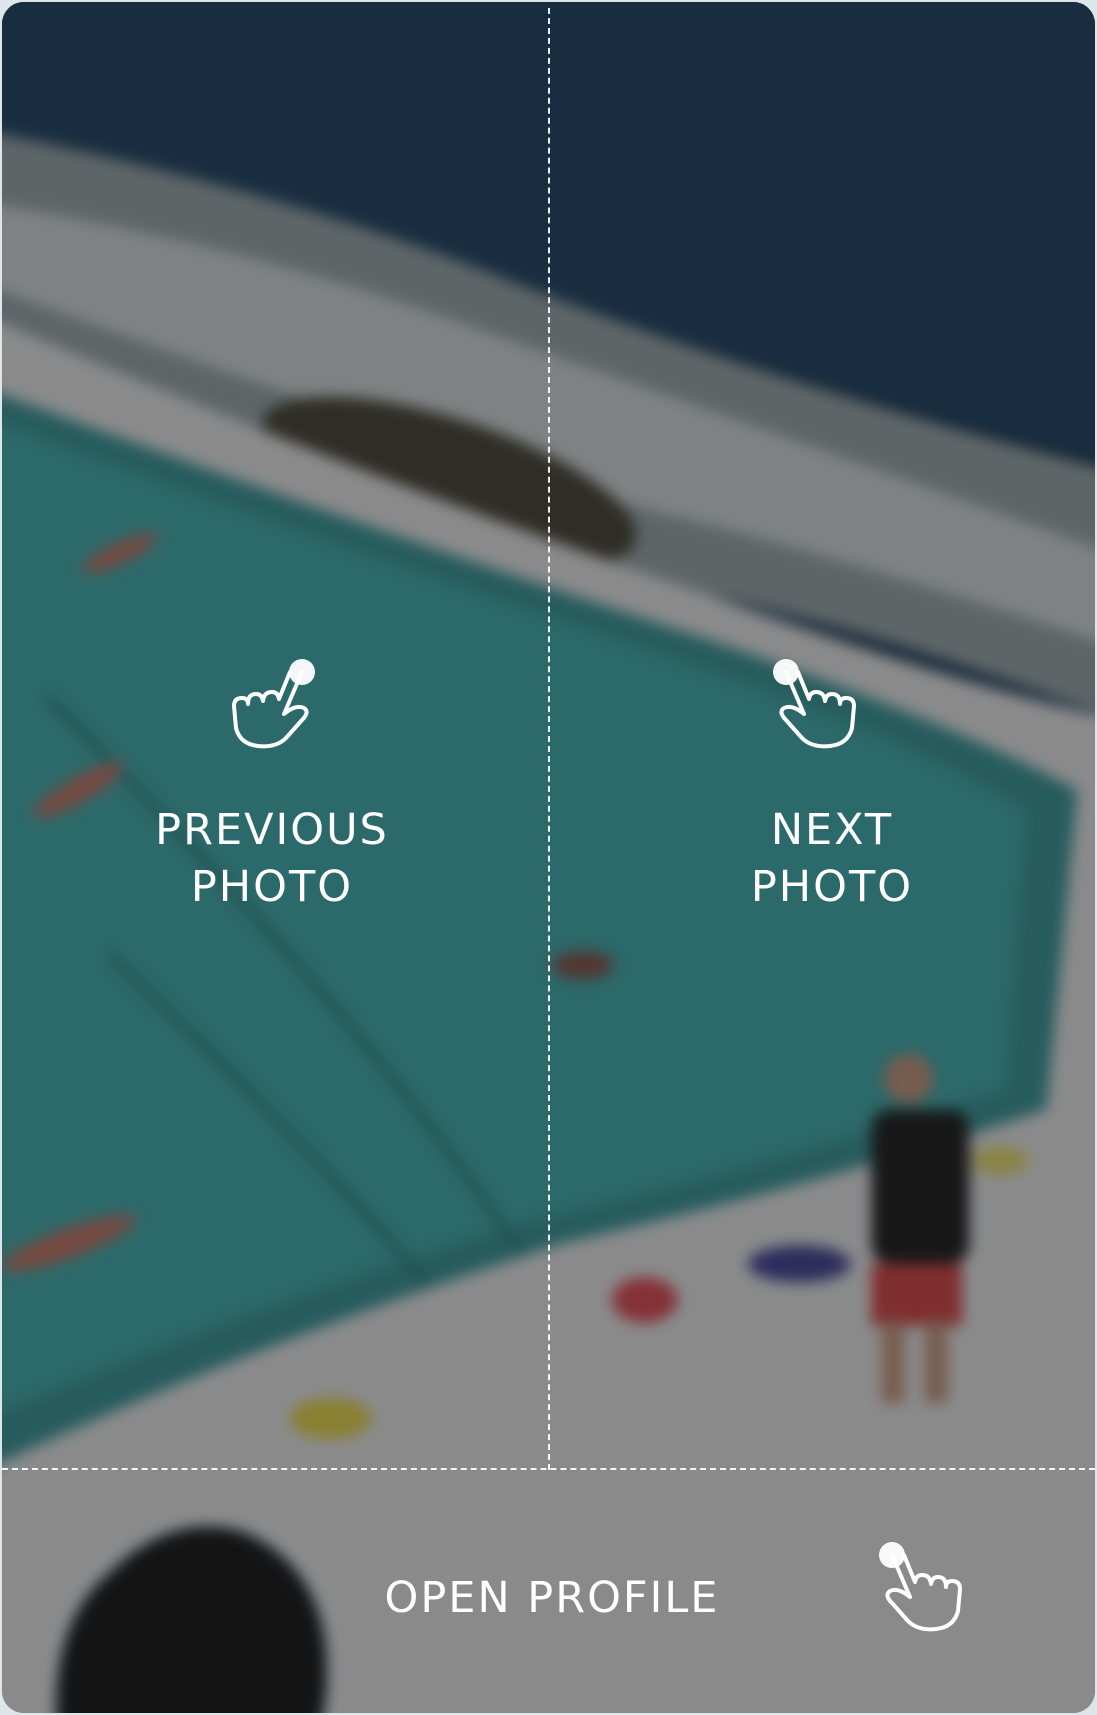 The height and width of the screenshot is (1715, 1097). What do you see at coordinates (272, 887) in the screenshot?
I see `previous-hint-line-2: PHOTO` at bounding box center [272, 887].